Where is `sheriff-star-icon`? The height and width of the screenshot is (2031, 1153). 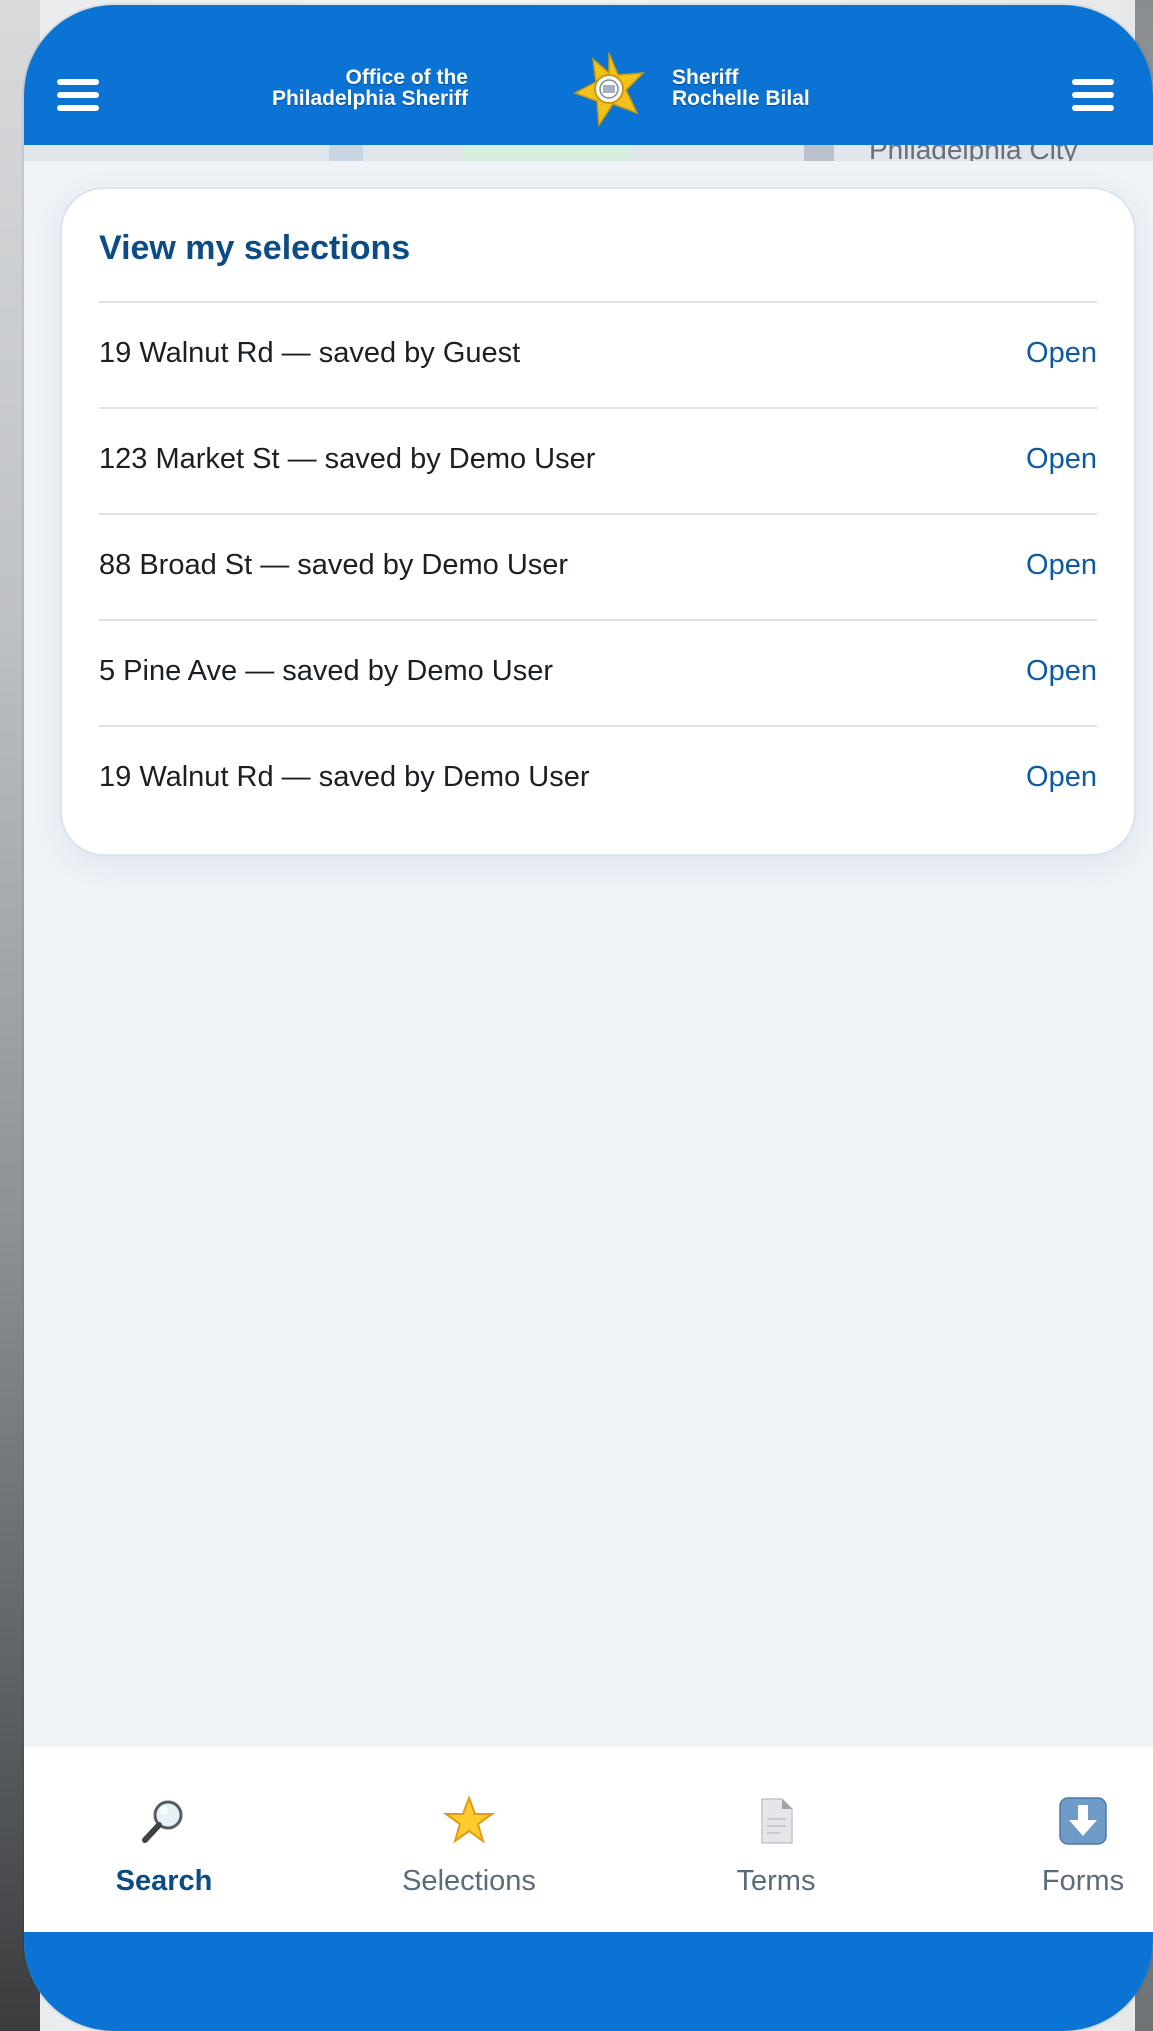
sheriff-star-icon is located at coordinates (609, 89).